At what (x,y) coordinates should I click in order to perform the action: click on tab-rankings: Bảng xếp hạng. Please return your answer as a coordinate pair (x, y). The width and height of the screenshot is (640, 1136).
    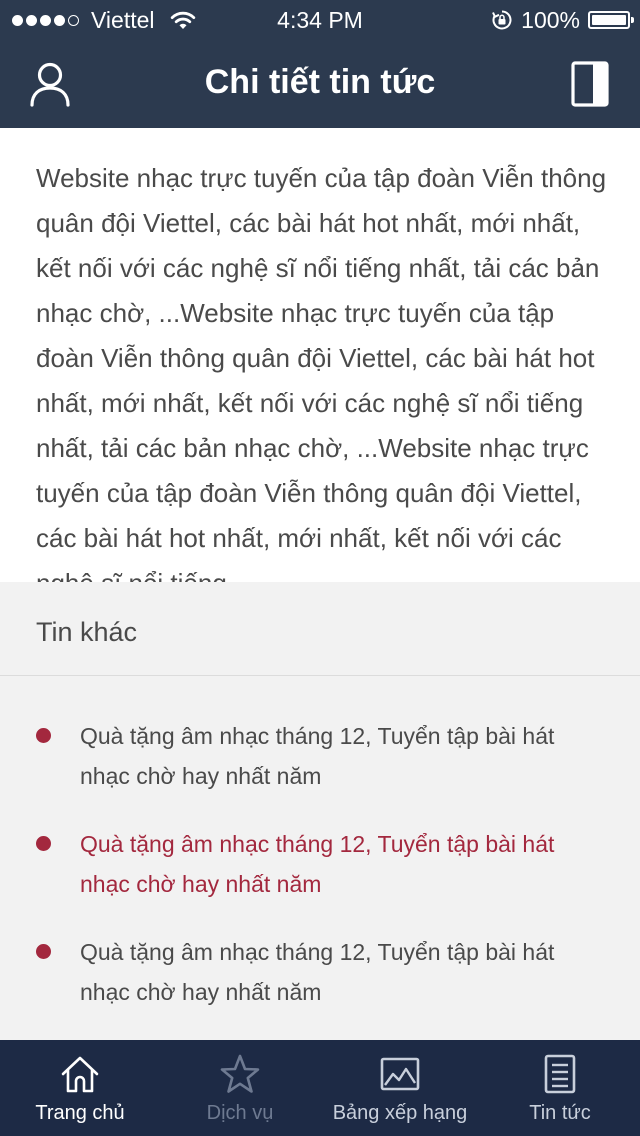
    Looking at the image, I should click on (400, 1088).